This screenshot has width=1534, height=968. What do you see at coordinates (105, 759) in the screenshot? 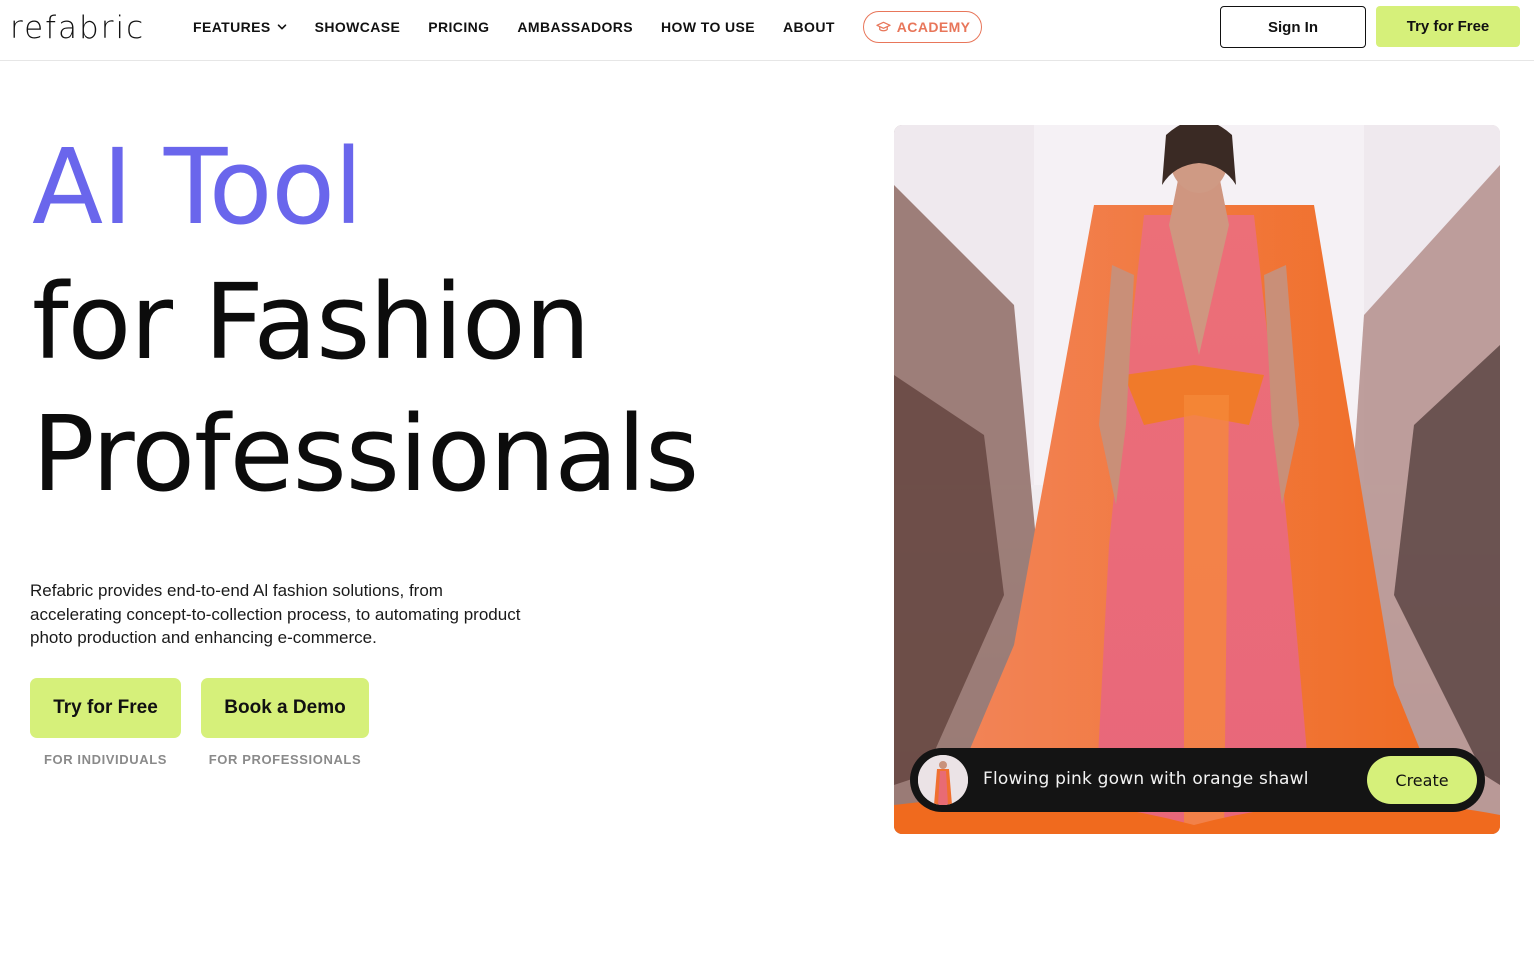
I see `for-individuals-caption: FOR INDIVIDUALS` at bounding box center [105, 759].